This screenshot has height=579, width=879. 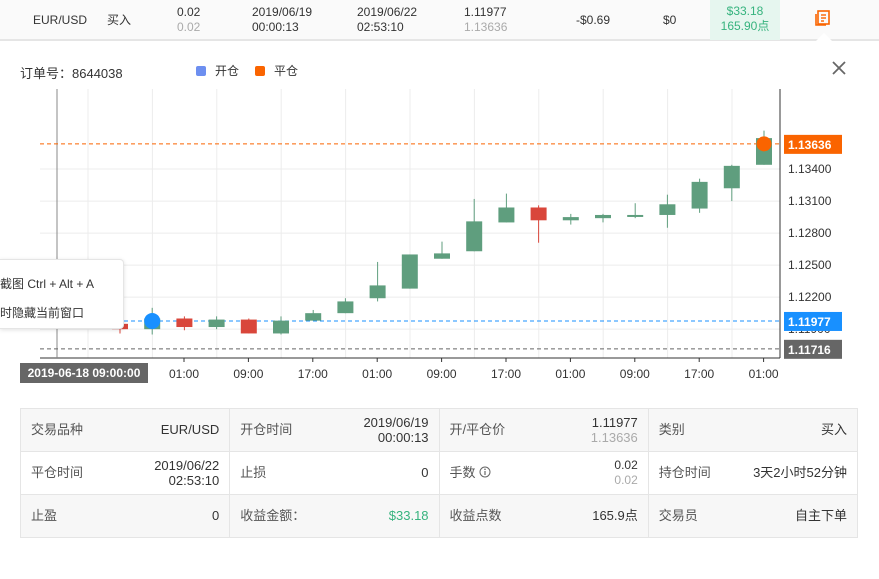 I want to click on info-points: 收益点数 165.9点, so click(x=543, y=516).